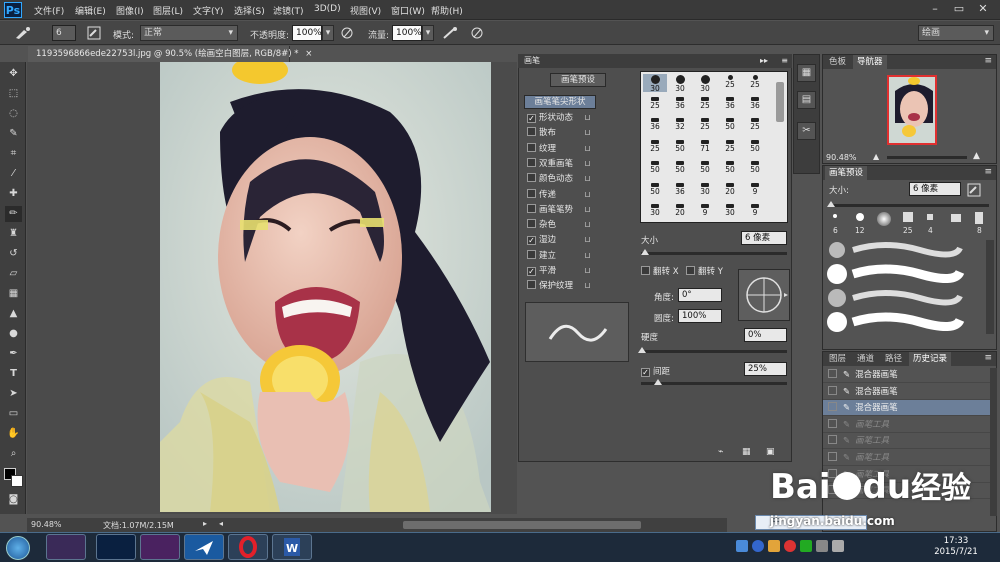  What do you see at coordinates (13, 114) in the screenshot?
I see `lasso-tool-icon: ◌` at bounding box center [13, 114].